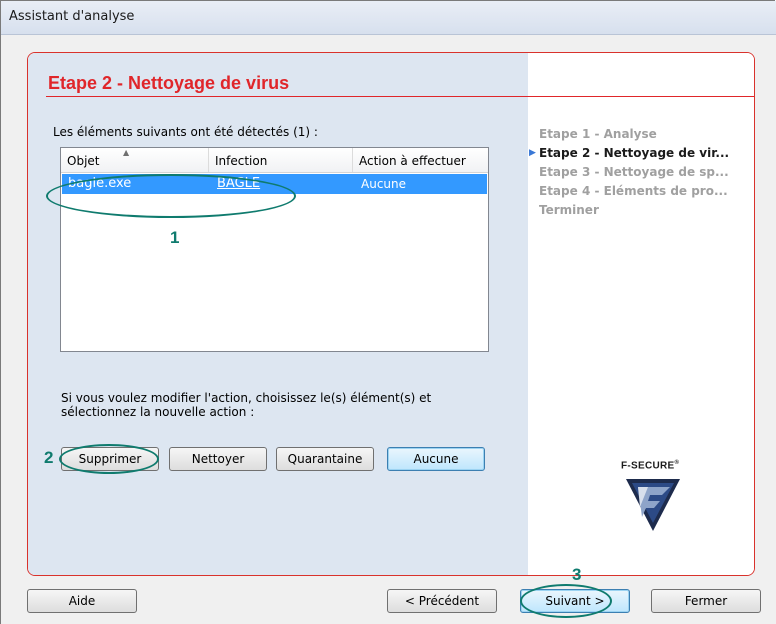 The height and width of the screenshot is (624, 776). What do you see at coordinates (82, 601) in the screenshot?
I see `help-button: Aide` at bounding box center [82, 601].